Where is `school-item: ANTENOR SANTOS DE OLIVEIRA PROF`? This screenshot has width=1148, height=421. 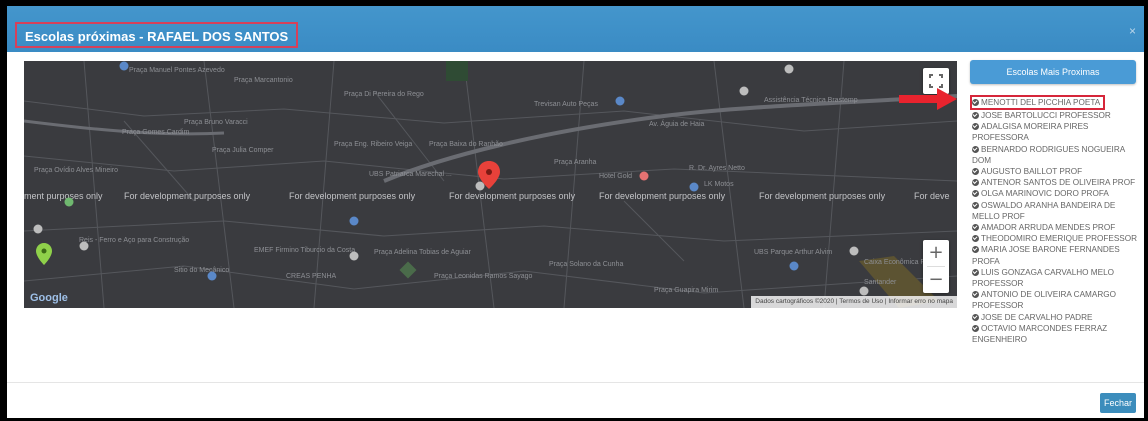
school-item: ANTENOR SANTOS DE OLIVEIRA PROF is located at coordinates (1057, 182).